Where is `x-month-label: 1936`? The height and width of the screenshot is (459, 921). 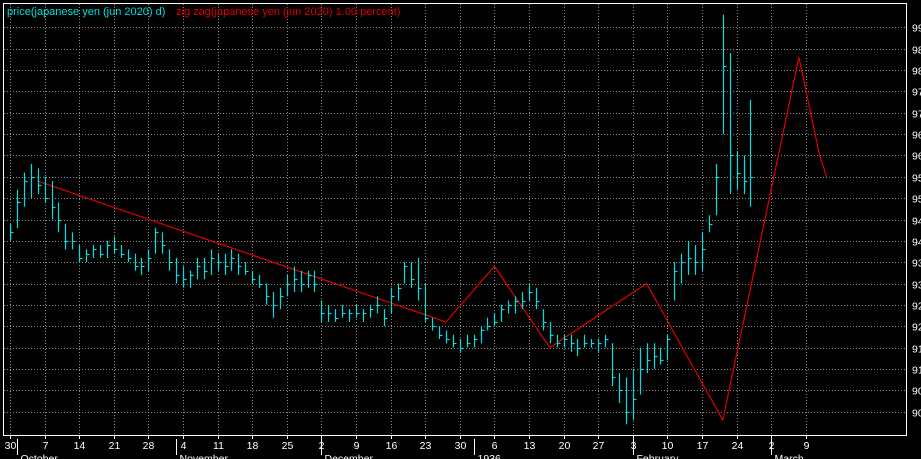 x-month-label: 1936 is located at coordinates (490, 456).